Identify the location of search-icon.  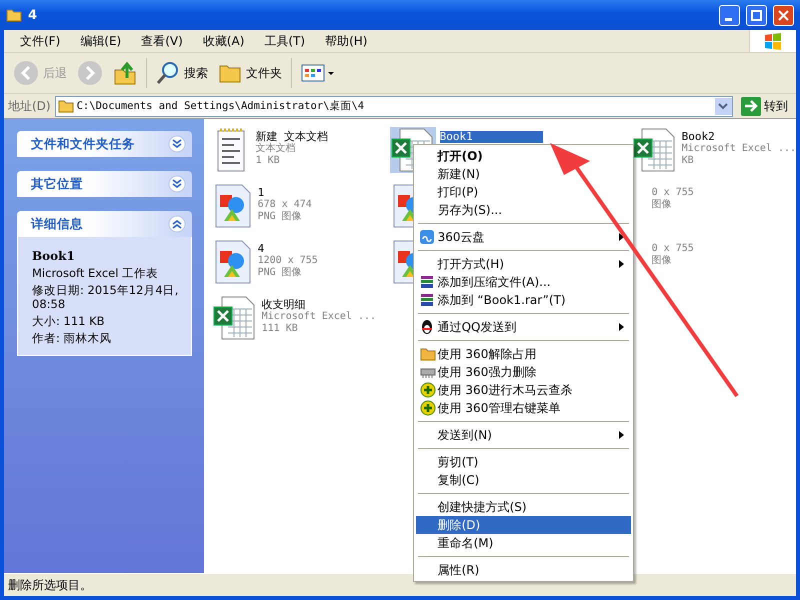
(168, 73).